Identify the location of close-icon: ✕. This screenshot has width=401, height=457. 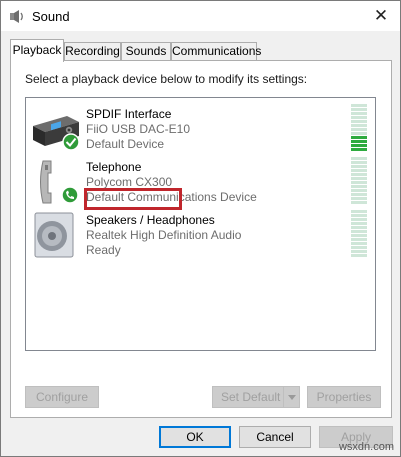
(381, 15).